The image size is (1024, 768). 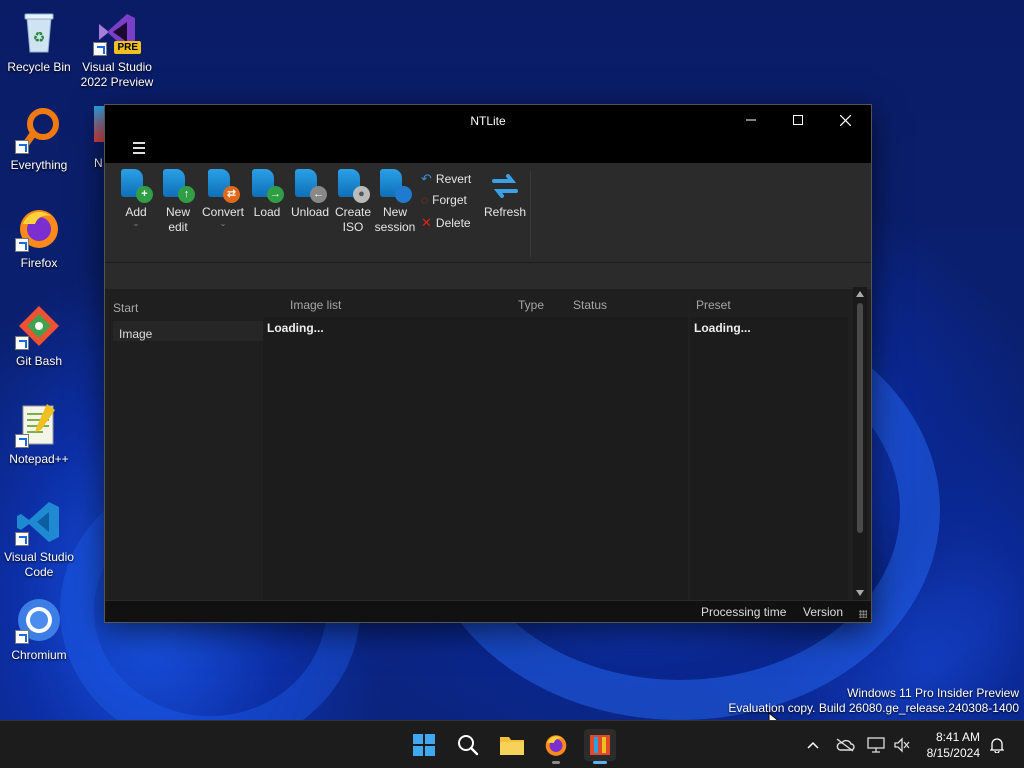 I want to click on close-icon, so click(x=845, y=120).